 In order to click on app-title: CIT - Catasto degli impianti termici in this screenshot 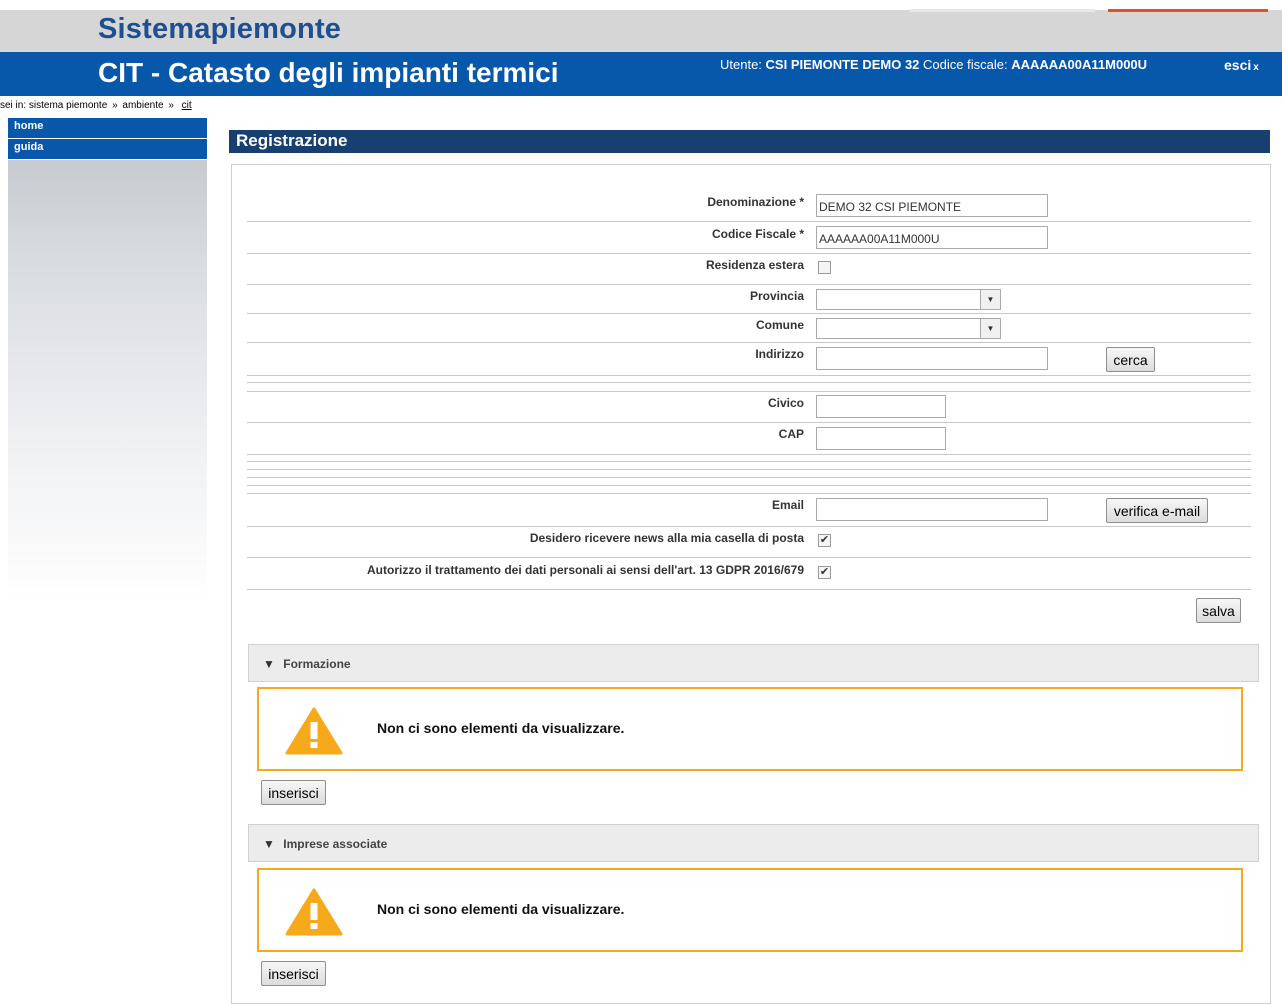, I will do `click(328, 72)`.